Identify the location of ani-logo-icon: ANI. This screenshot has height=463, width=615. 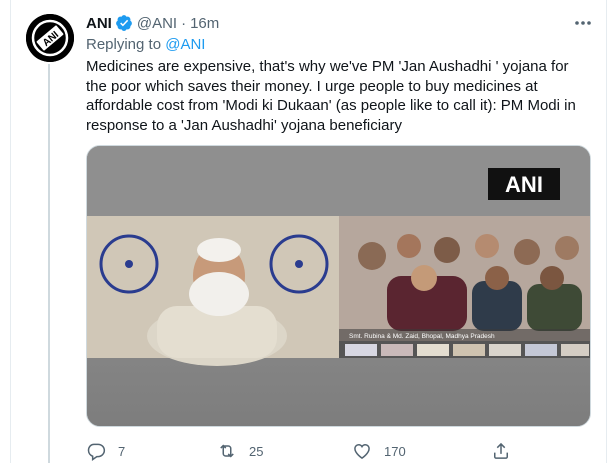
(50, 38).